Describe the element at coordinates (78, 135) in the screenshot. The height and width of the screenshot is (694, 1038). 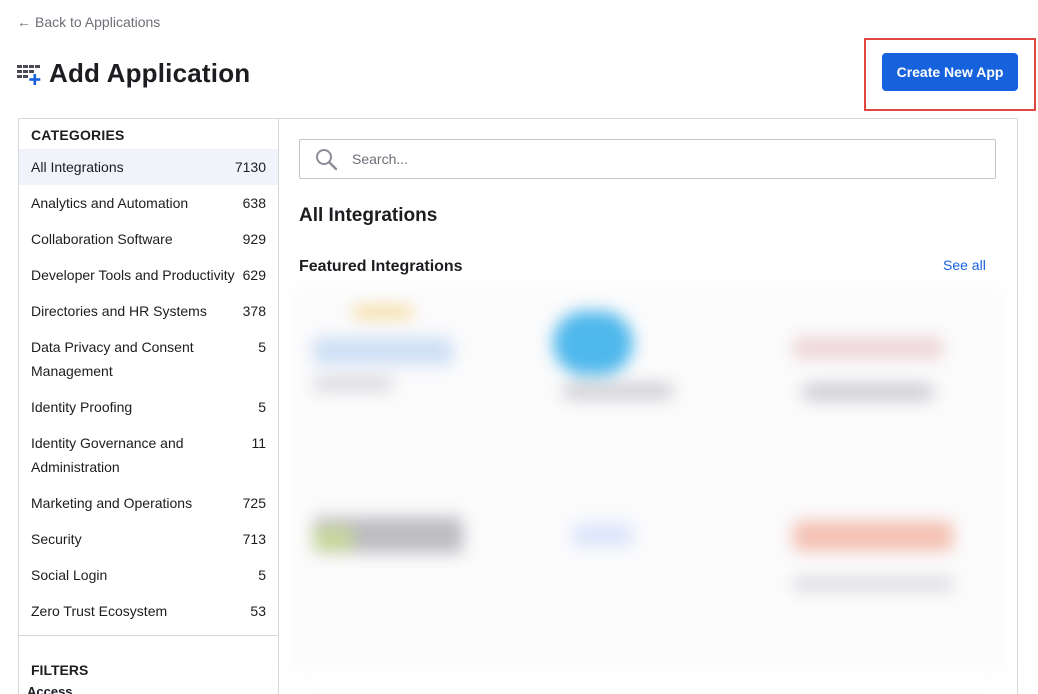
I see `categories-heading: CATEGORIES` at that location.